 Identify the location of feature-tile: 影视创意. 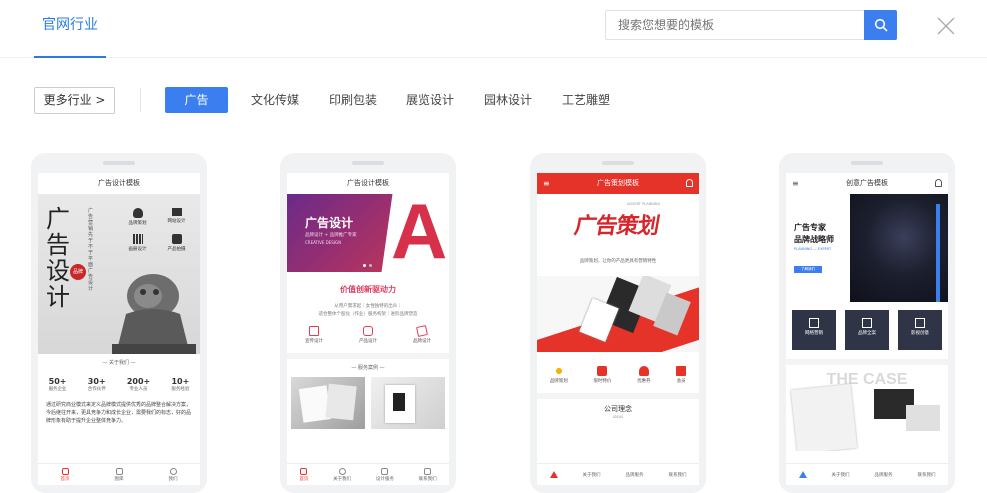
(920, 330).